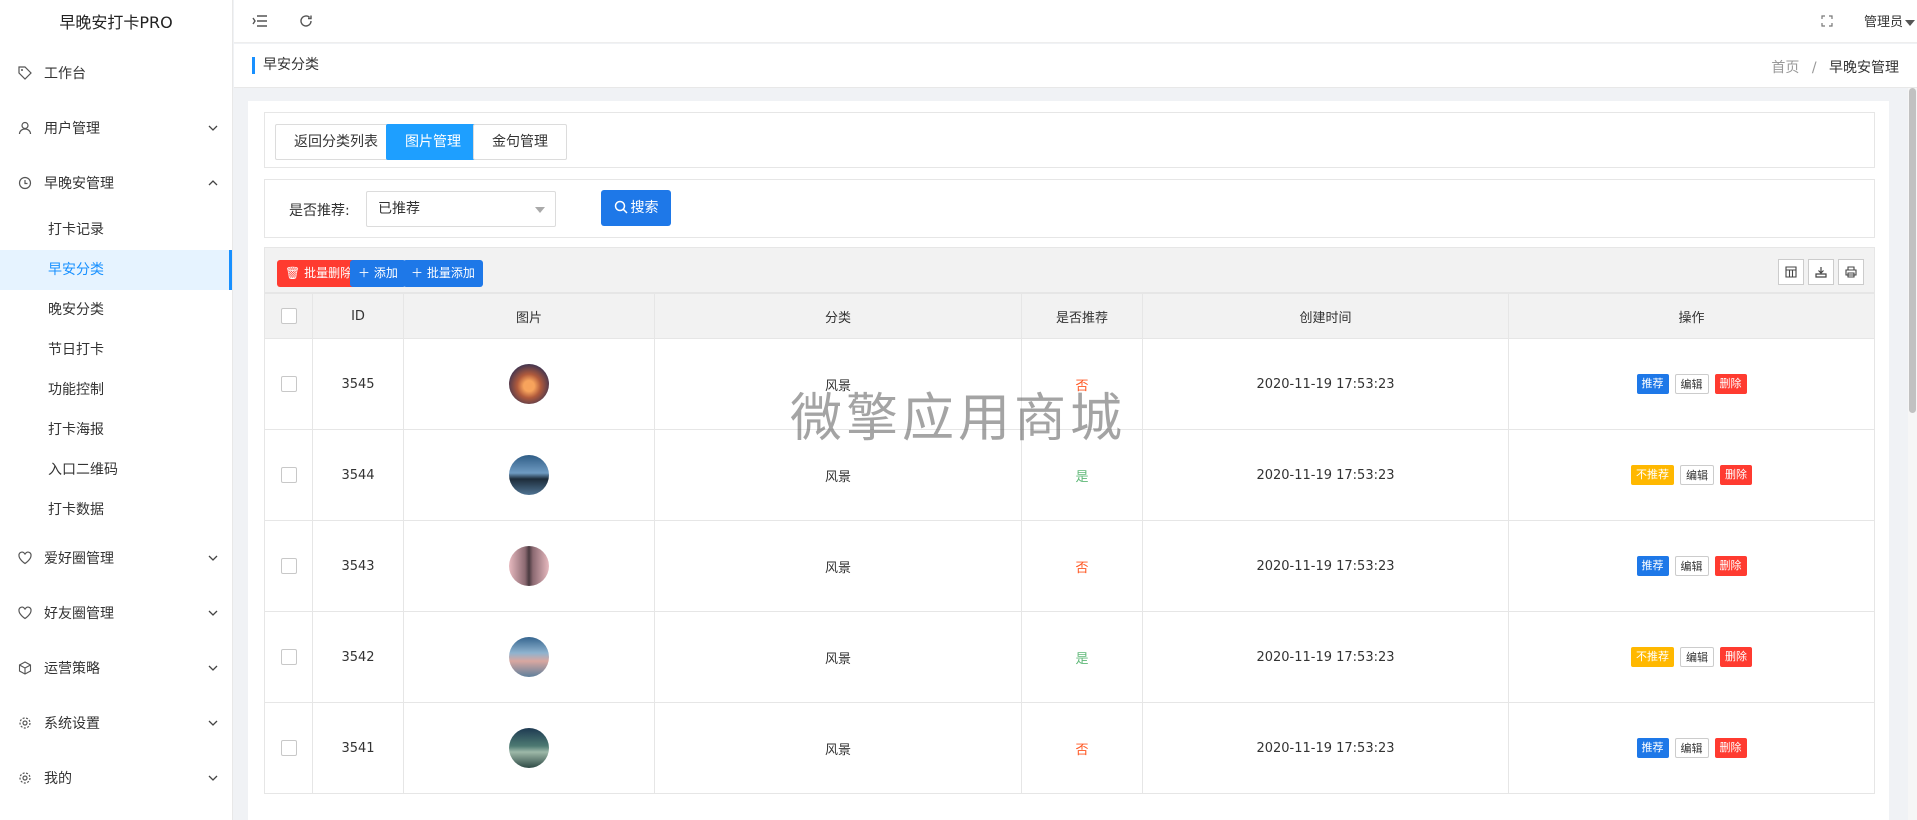 The image size is (1917, 820). What do you see at coordinates (306, 21) in the screenshot?
I see `refresh-icon` at bounding box center [306, 21].